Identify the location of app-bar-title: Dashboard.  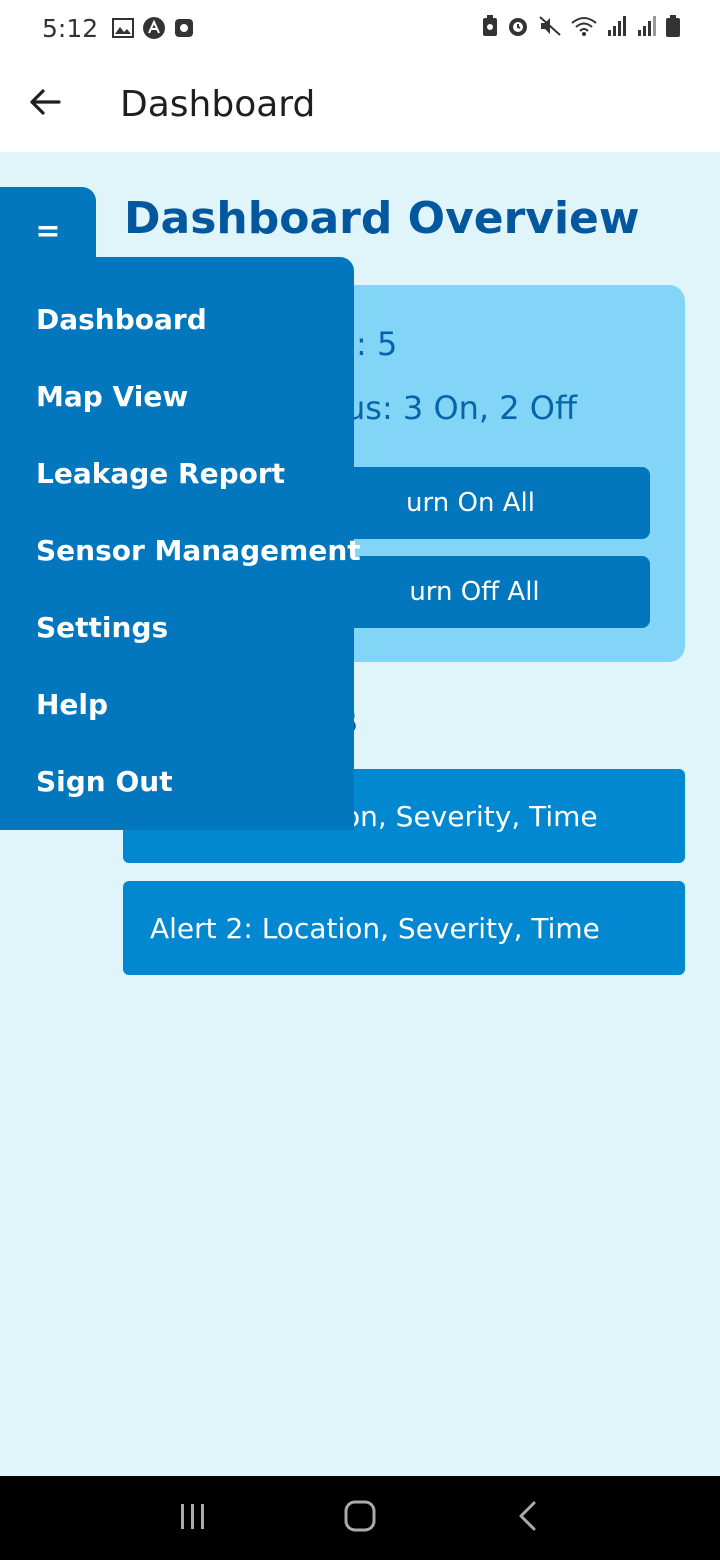
(218, 104).